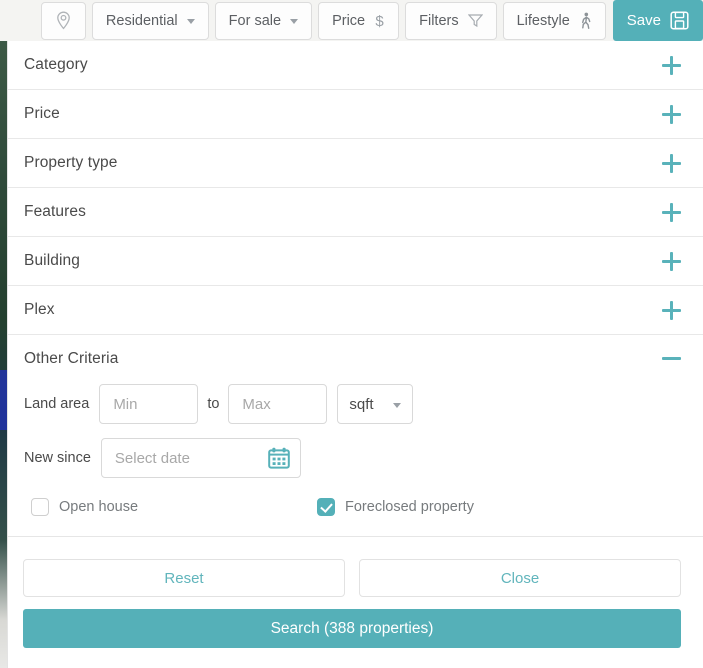  I want to click on map-pin-icon, so click(63, 20).